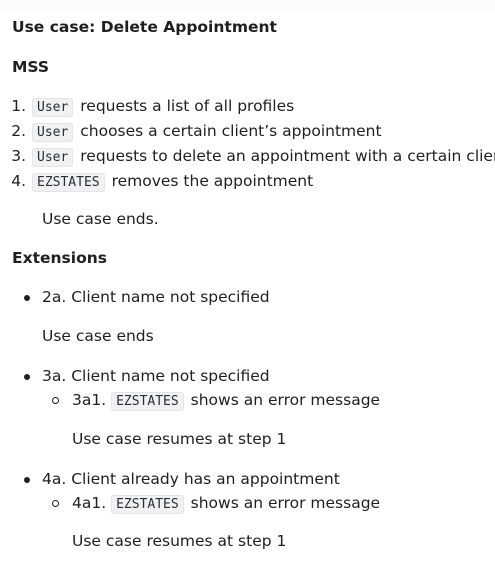 This screenshot has width=495, height=563. What do you see at coordinates (191, 479) in the screenshot?
I see `extension-item: 4a. Client already has an appointment` at bounding box center [191, 479].